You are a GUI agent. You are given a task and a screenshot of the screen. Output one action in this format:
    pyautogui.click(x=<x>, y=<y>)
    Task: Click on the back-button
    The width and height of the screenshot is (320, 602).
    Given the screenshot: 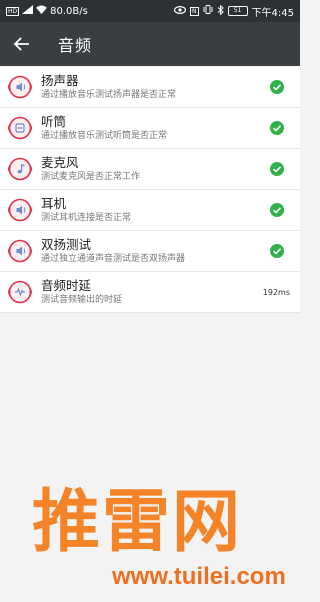 What is the action you would take?
    pyautogui.click(x=21, y=44)
    